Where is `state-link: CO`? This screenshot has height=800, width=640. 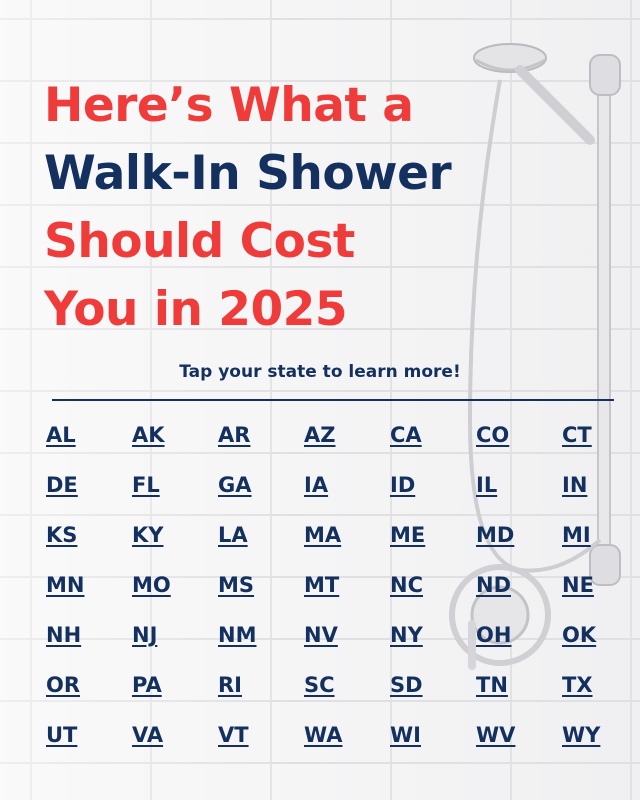
state-link: CO is located at coordinates (515, 443).